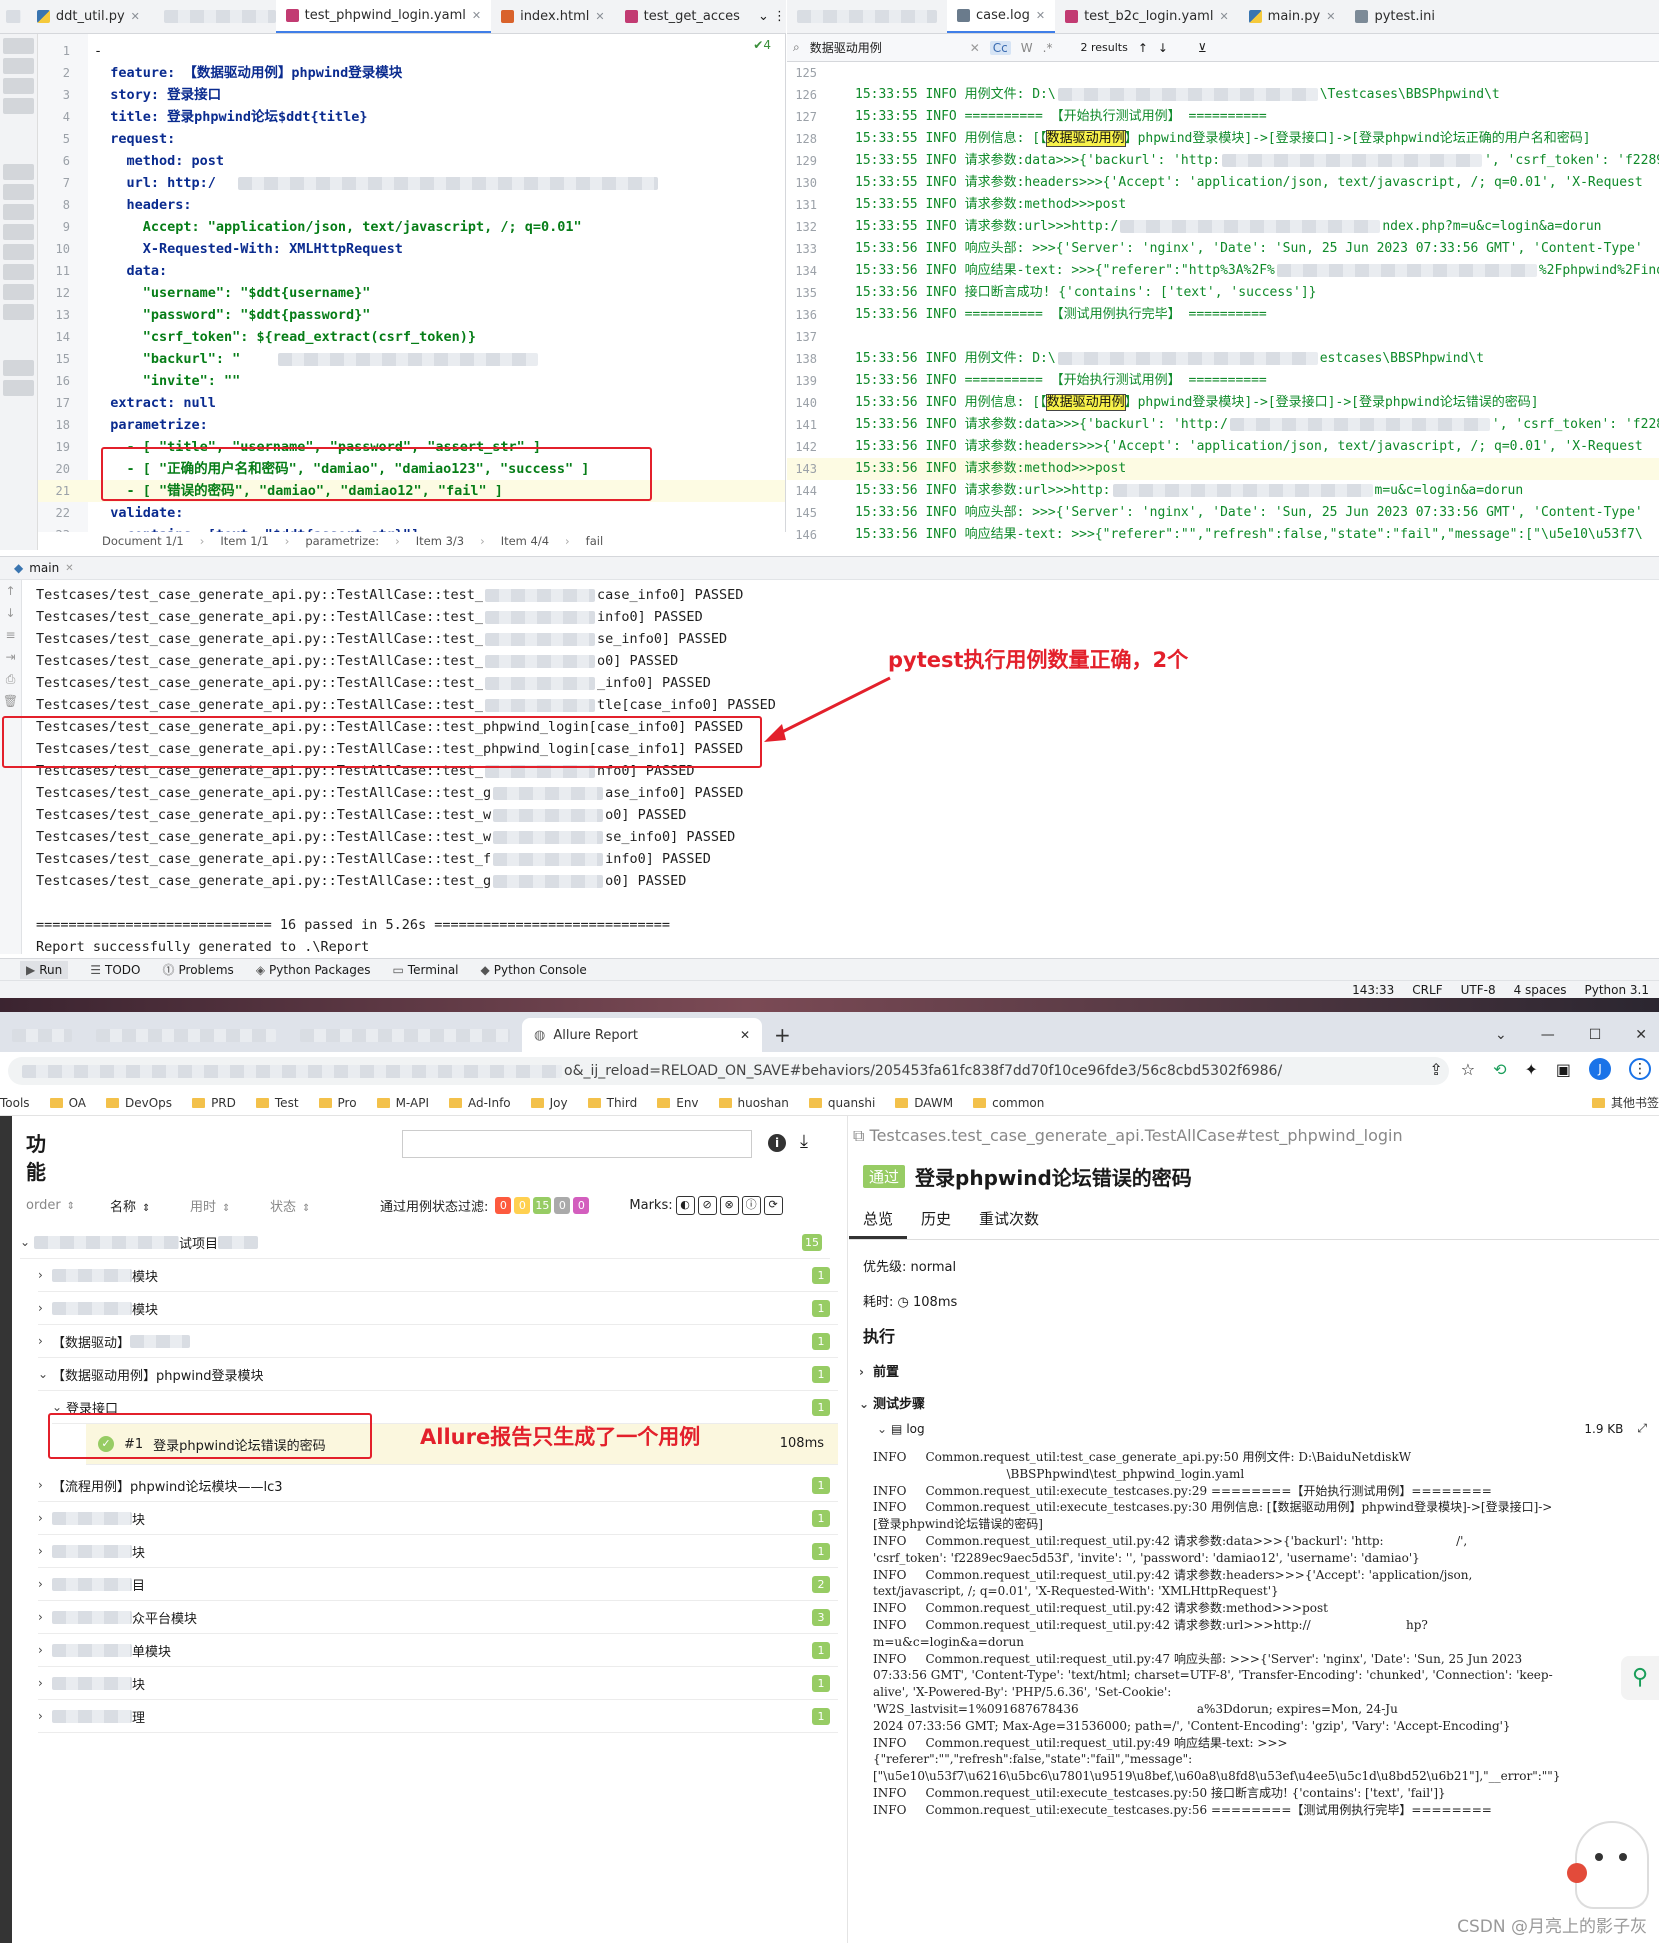  Describe the element at coordinates (150, 1205) in the screenshot. I see `sort-header: 名称 ⇕` at that location.